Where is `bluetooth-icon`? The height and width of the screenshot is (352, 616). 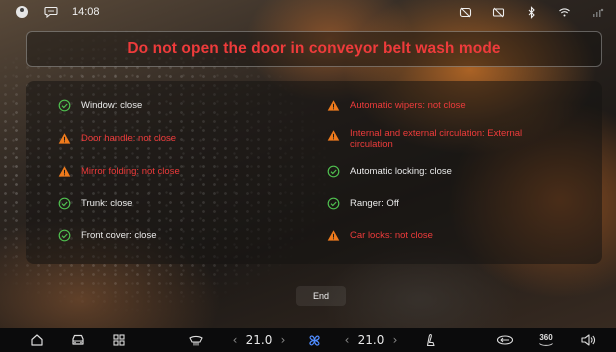
bluetooth-icon is located at coordinates (531, 12).